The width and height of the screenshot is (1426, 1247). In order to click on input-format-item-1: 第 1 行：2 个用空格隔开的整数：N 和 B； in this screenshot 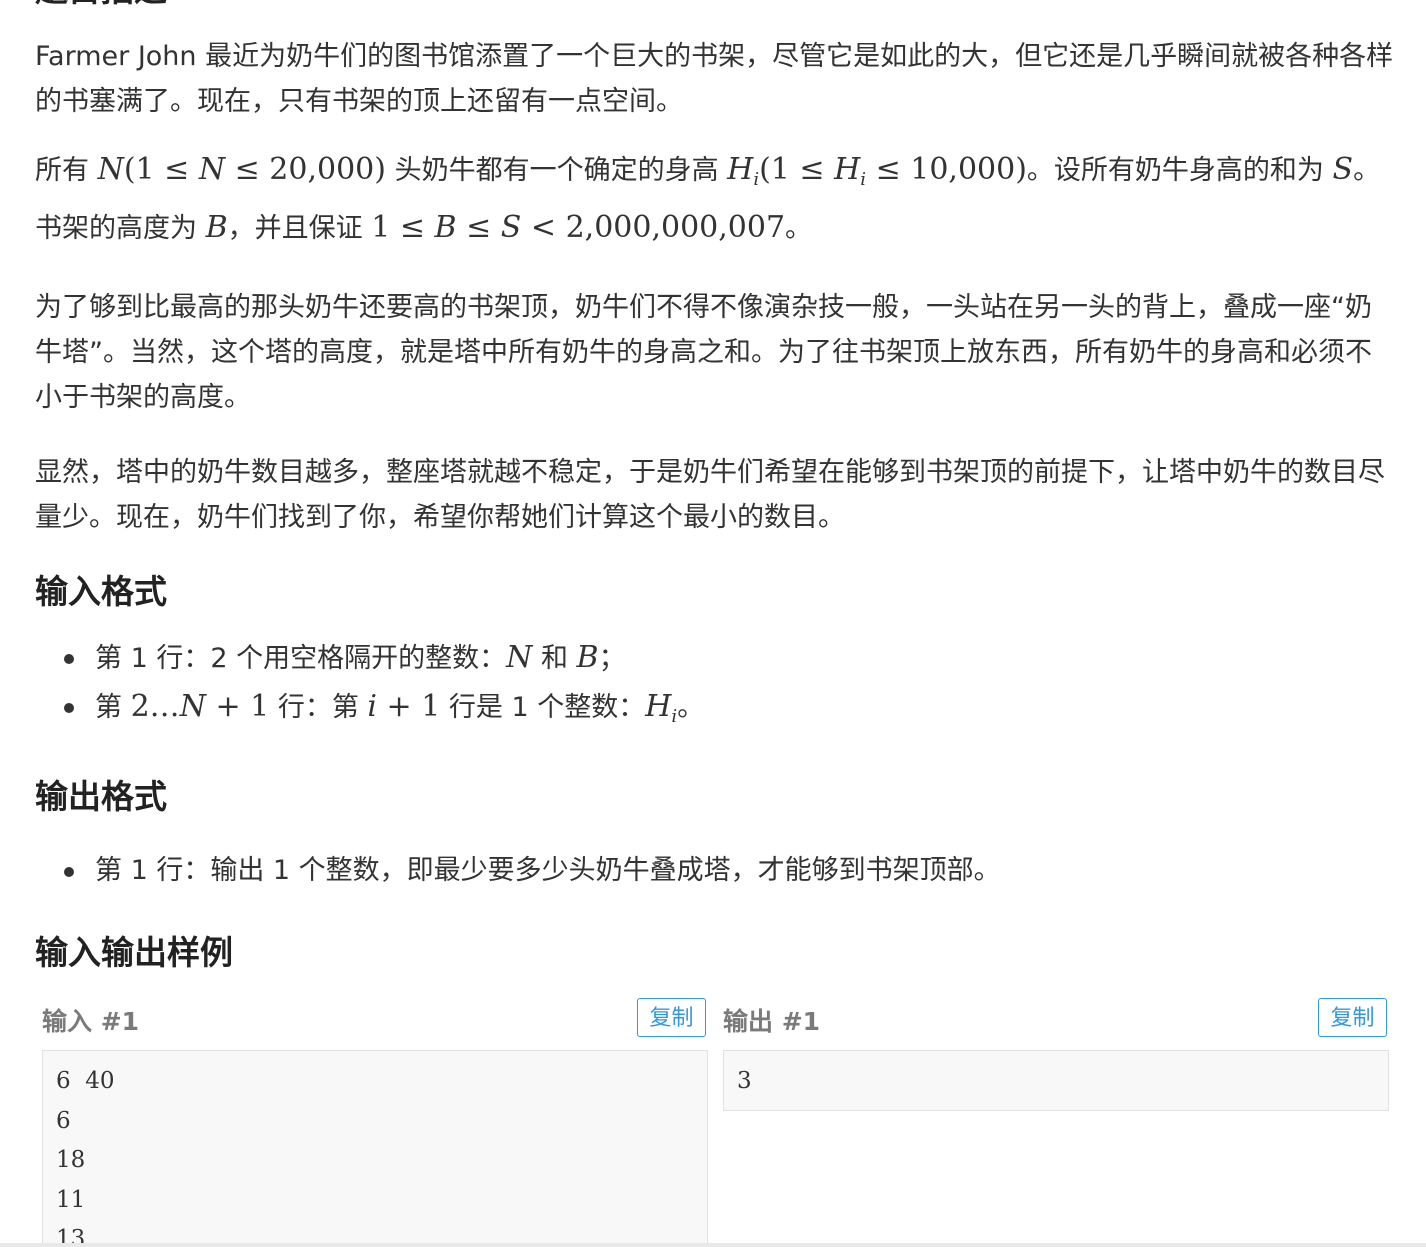, I will do `click(729, 658)`.